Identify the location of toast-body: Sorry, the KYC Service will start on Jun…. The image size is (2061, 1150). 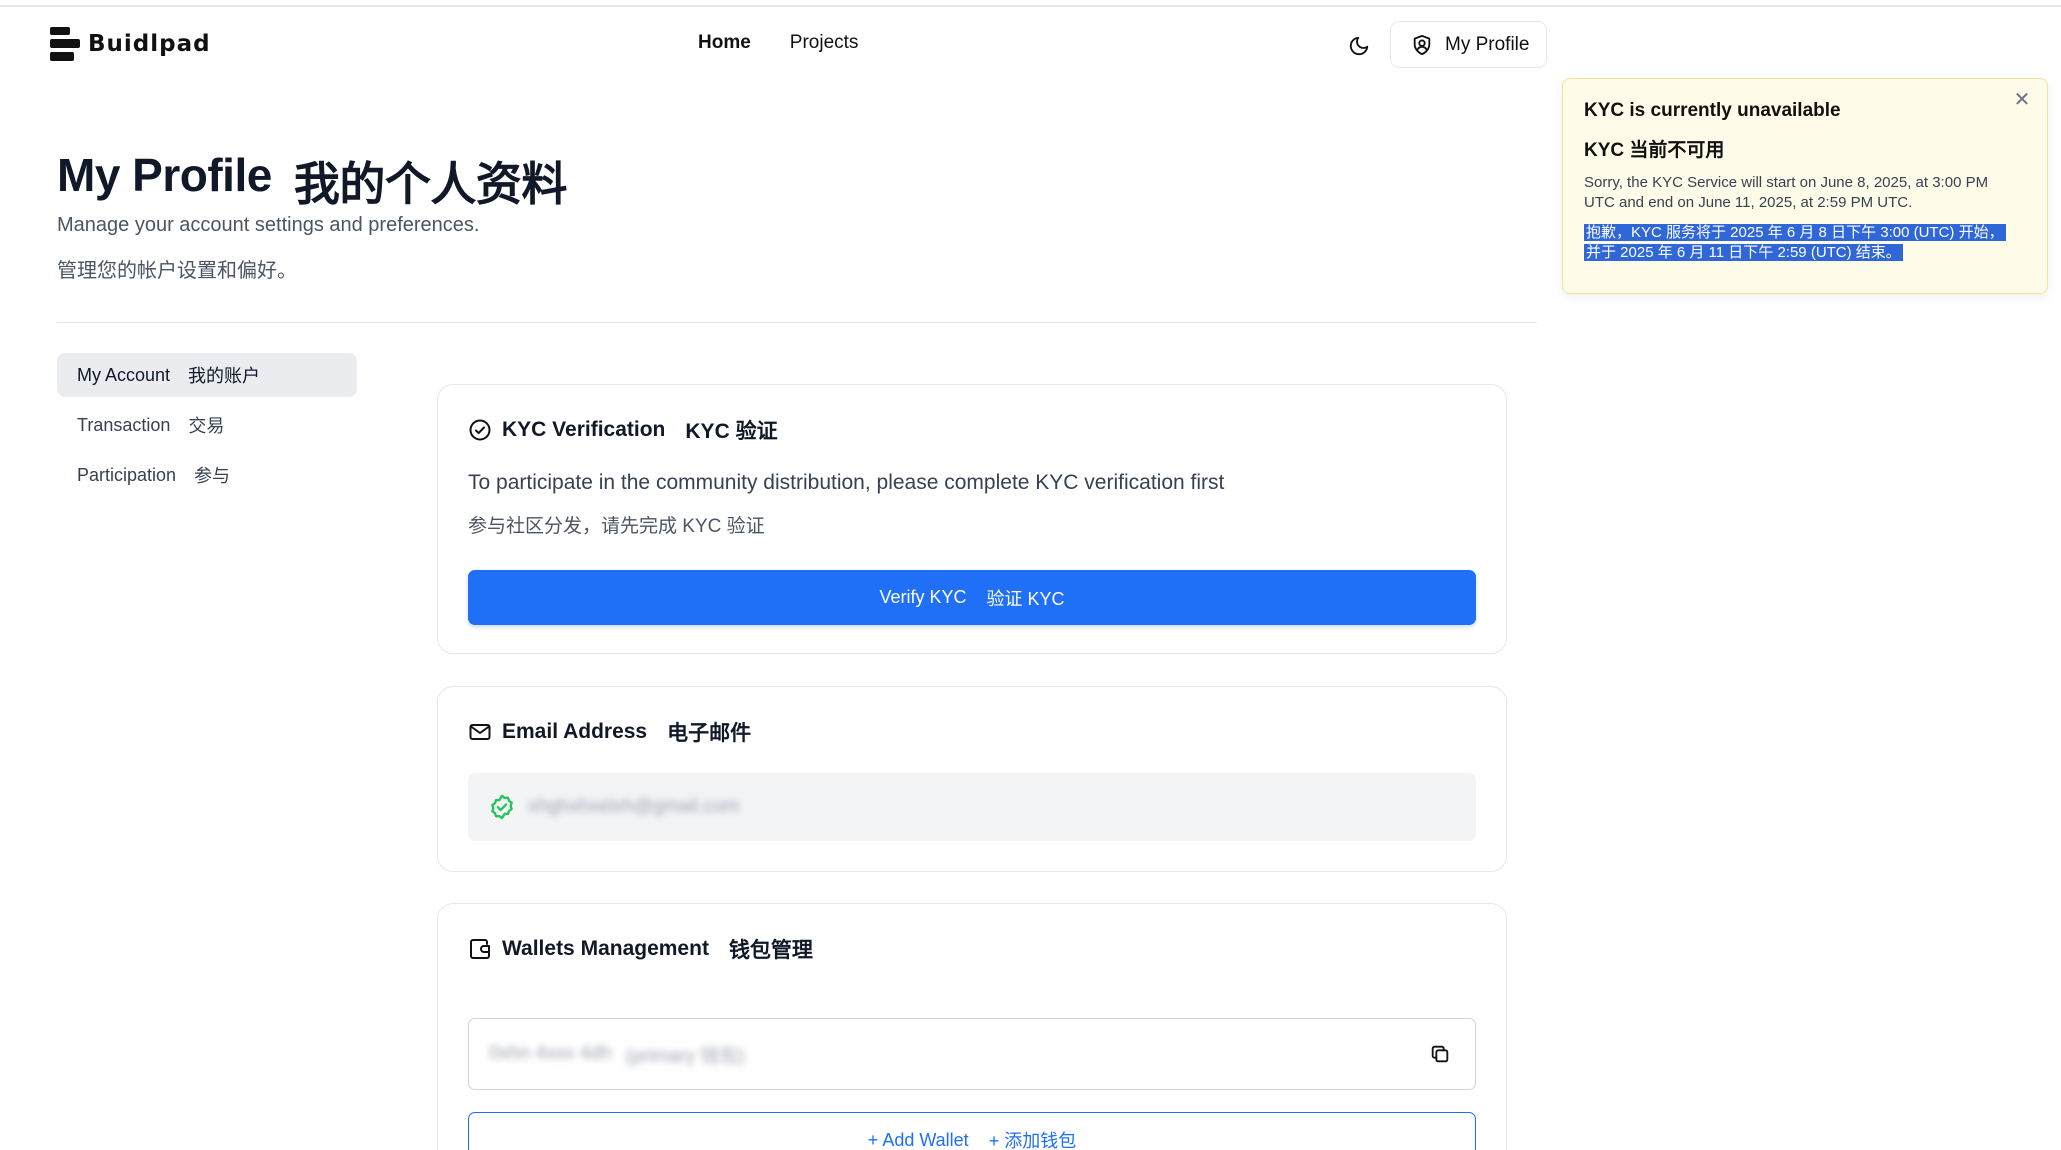
(1786, 192).